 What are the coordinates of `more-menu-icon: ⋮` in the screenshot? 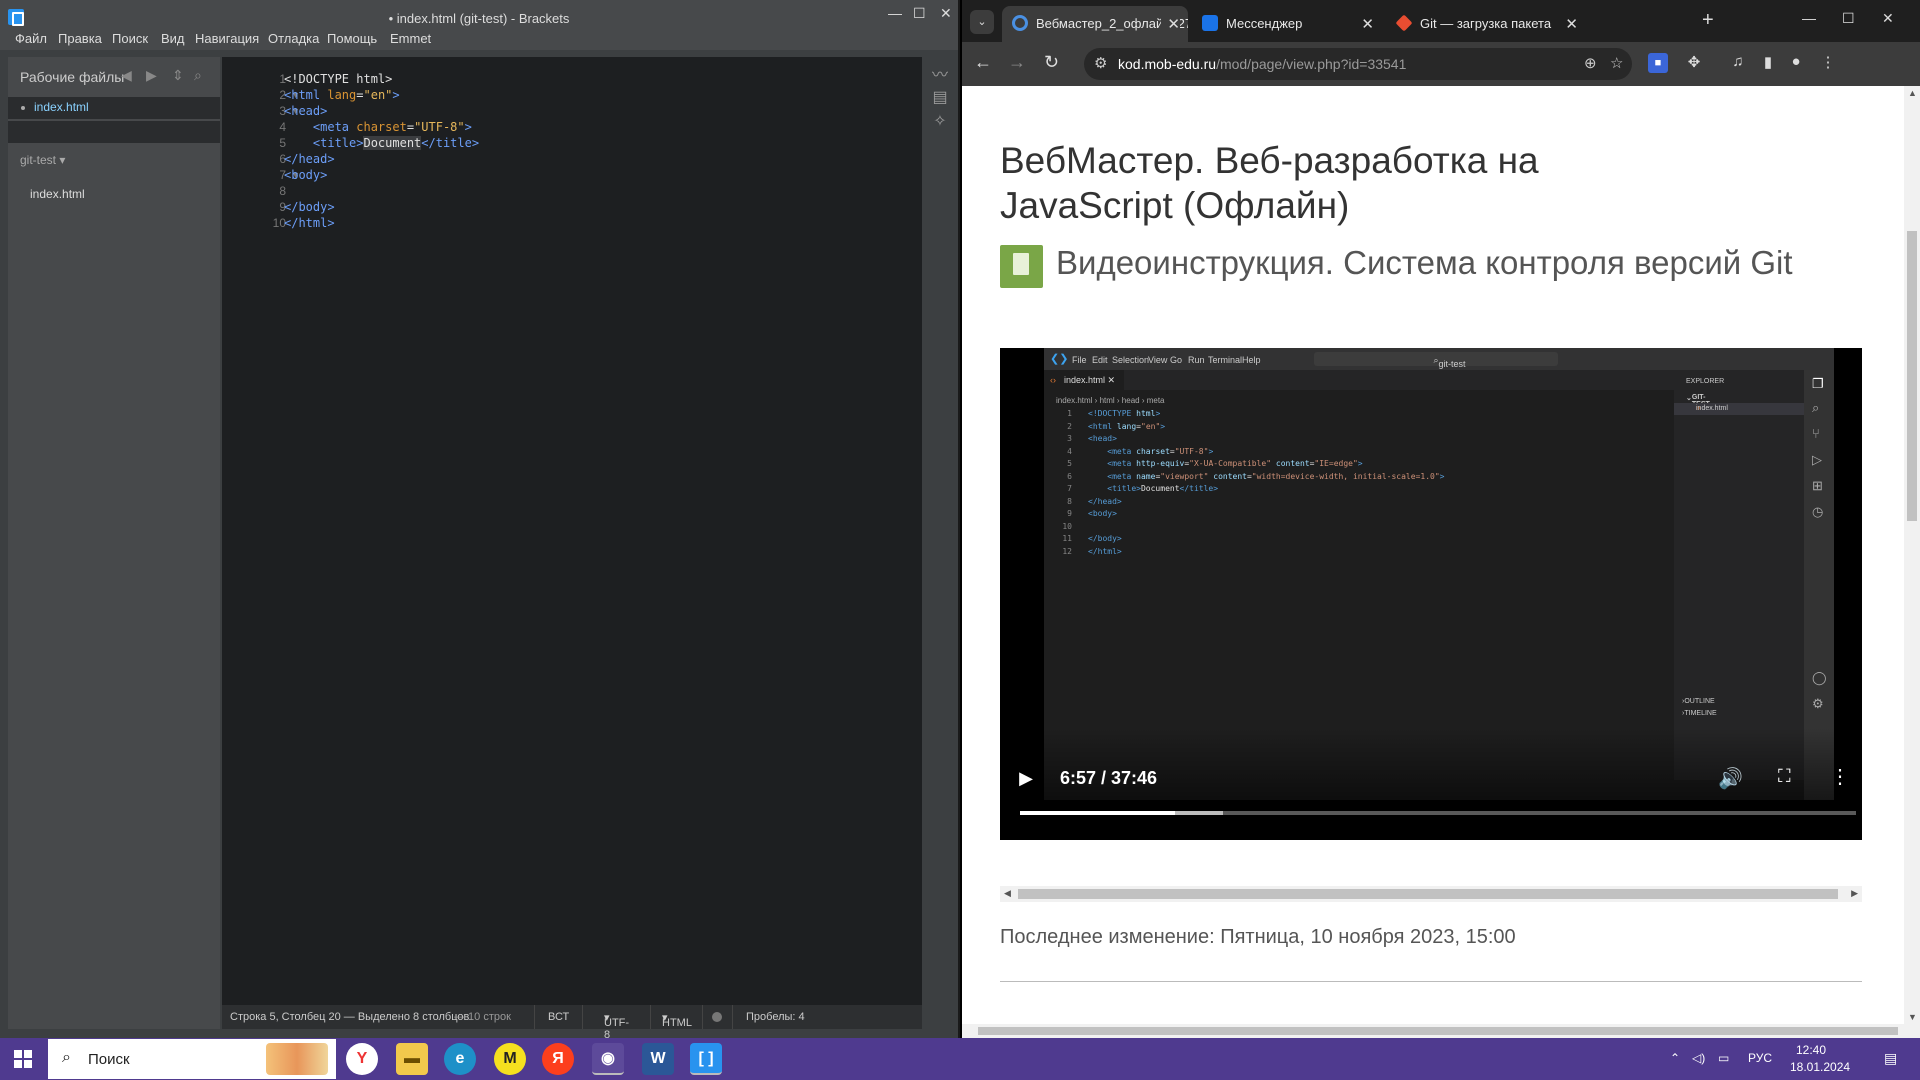 It's located at (1828, 63).